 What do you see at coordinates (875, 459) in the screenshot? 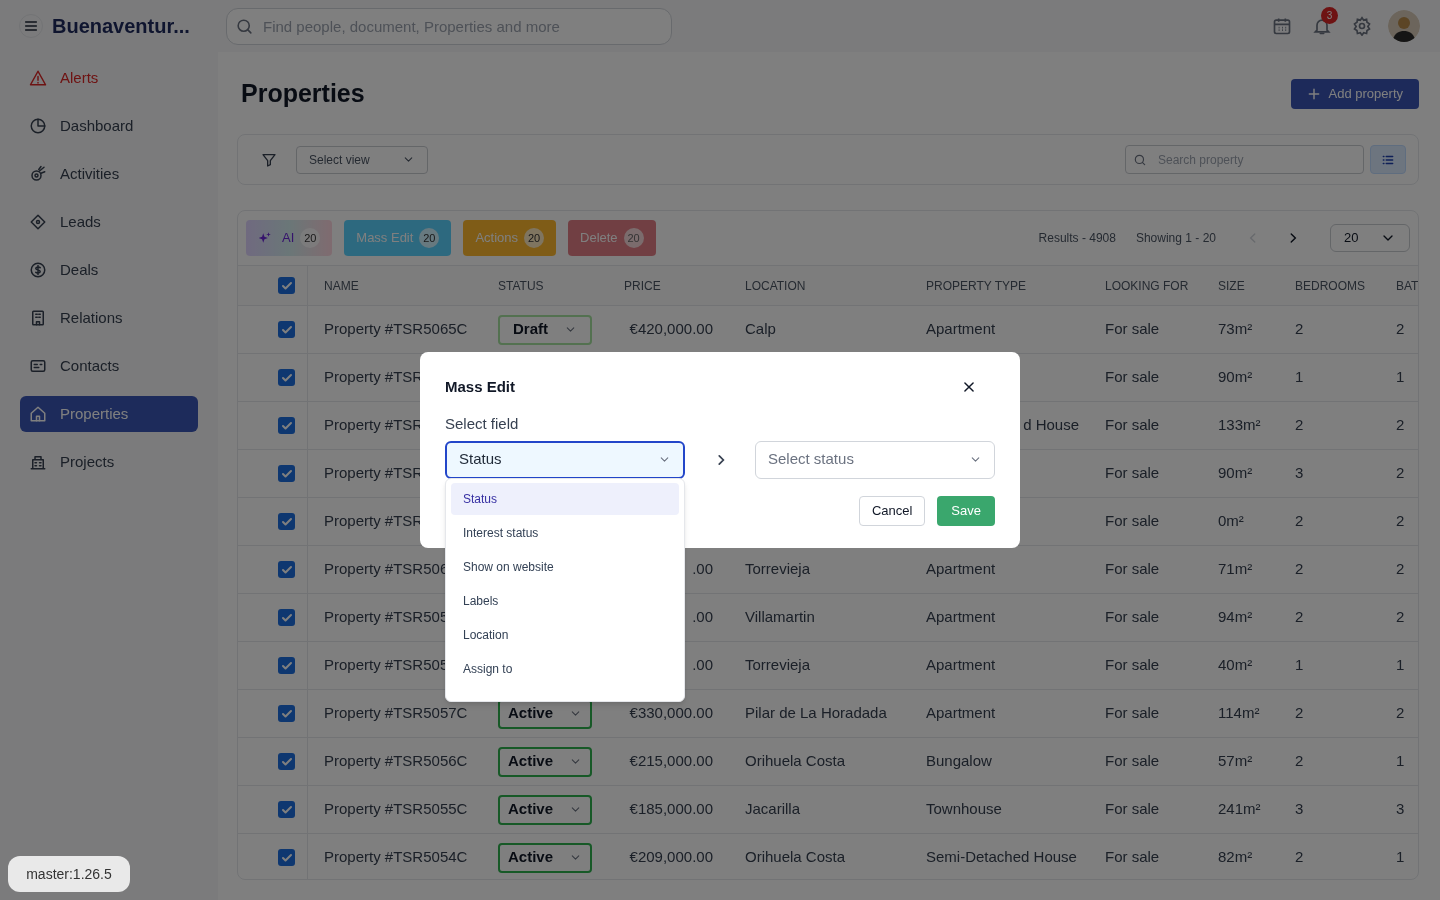
I see `status-value-select: Select status` at bounding box center [875, 459].